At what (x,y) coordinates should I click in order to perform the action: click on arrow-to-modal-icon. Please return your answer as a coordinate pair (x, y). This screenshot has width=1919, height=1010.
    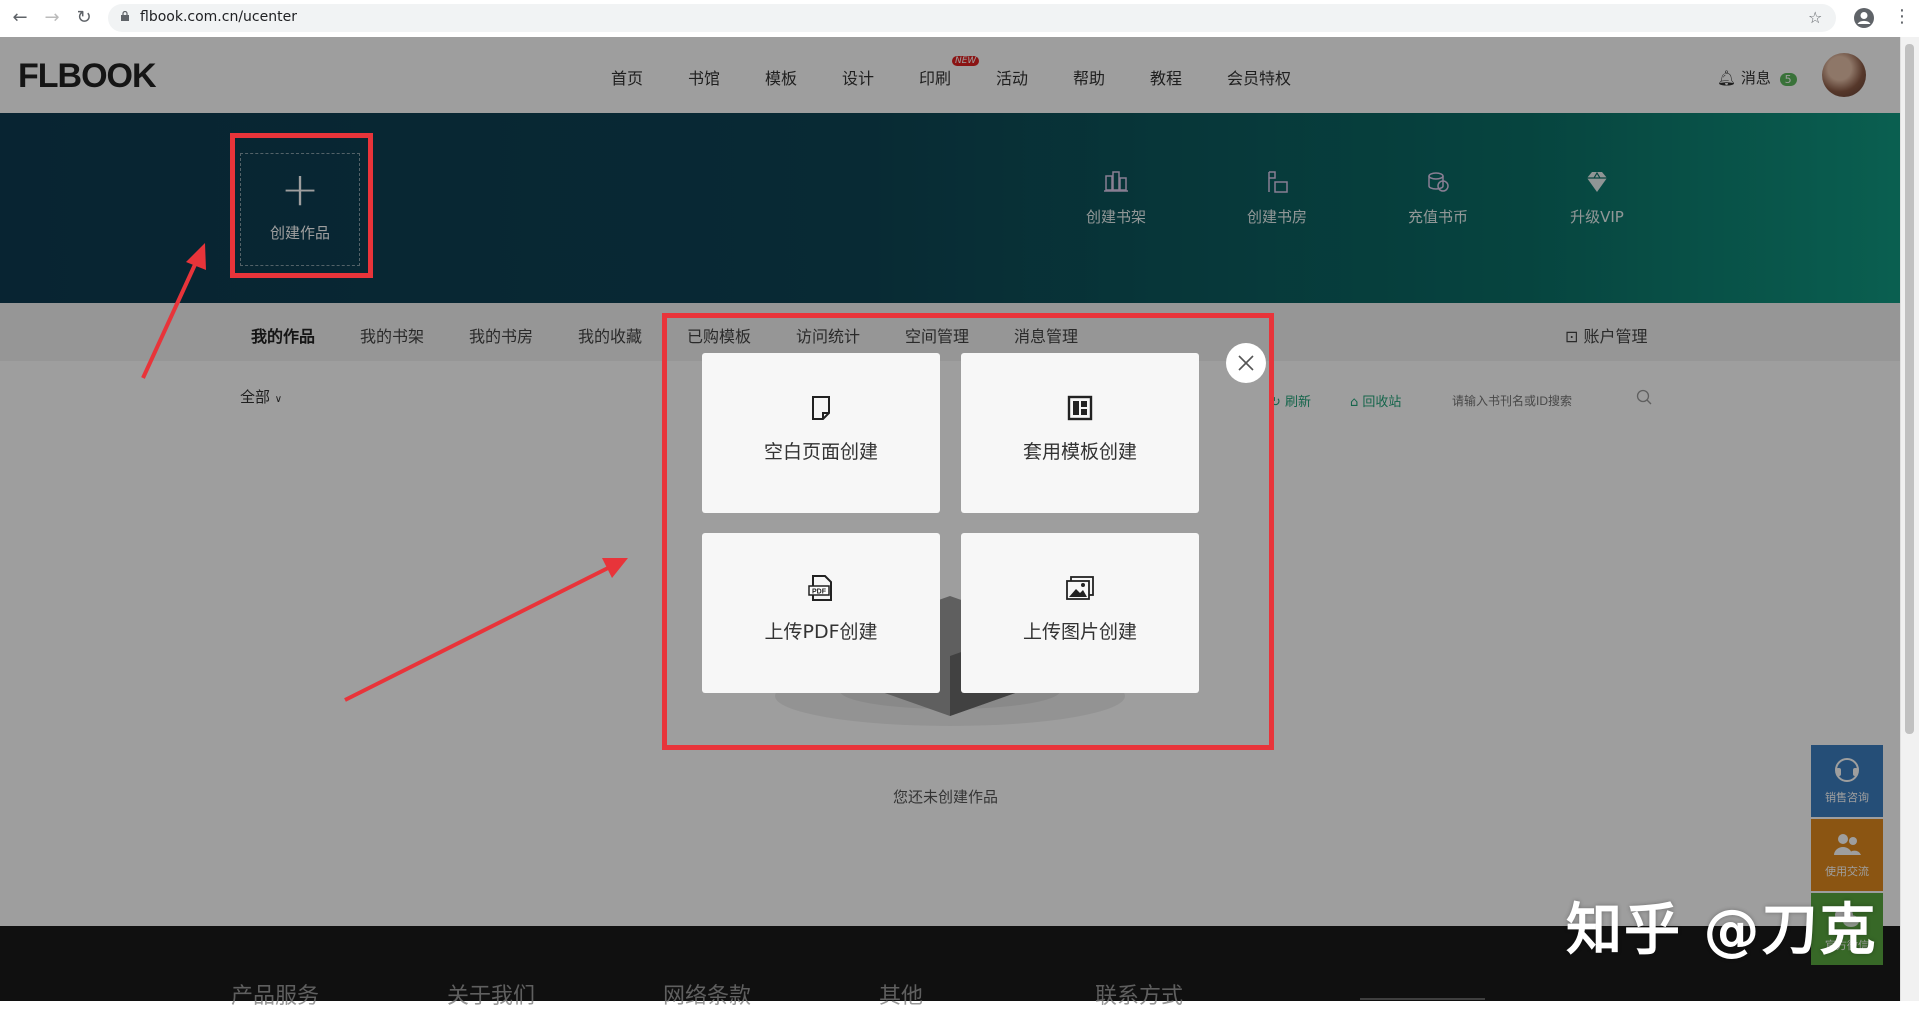
    Looking at the image, I should click on (486, 630).